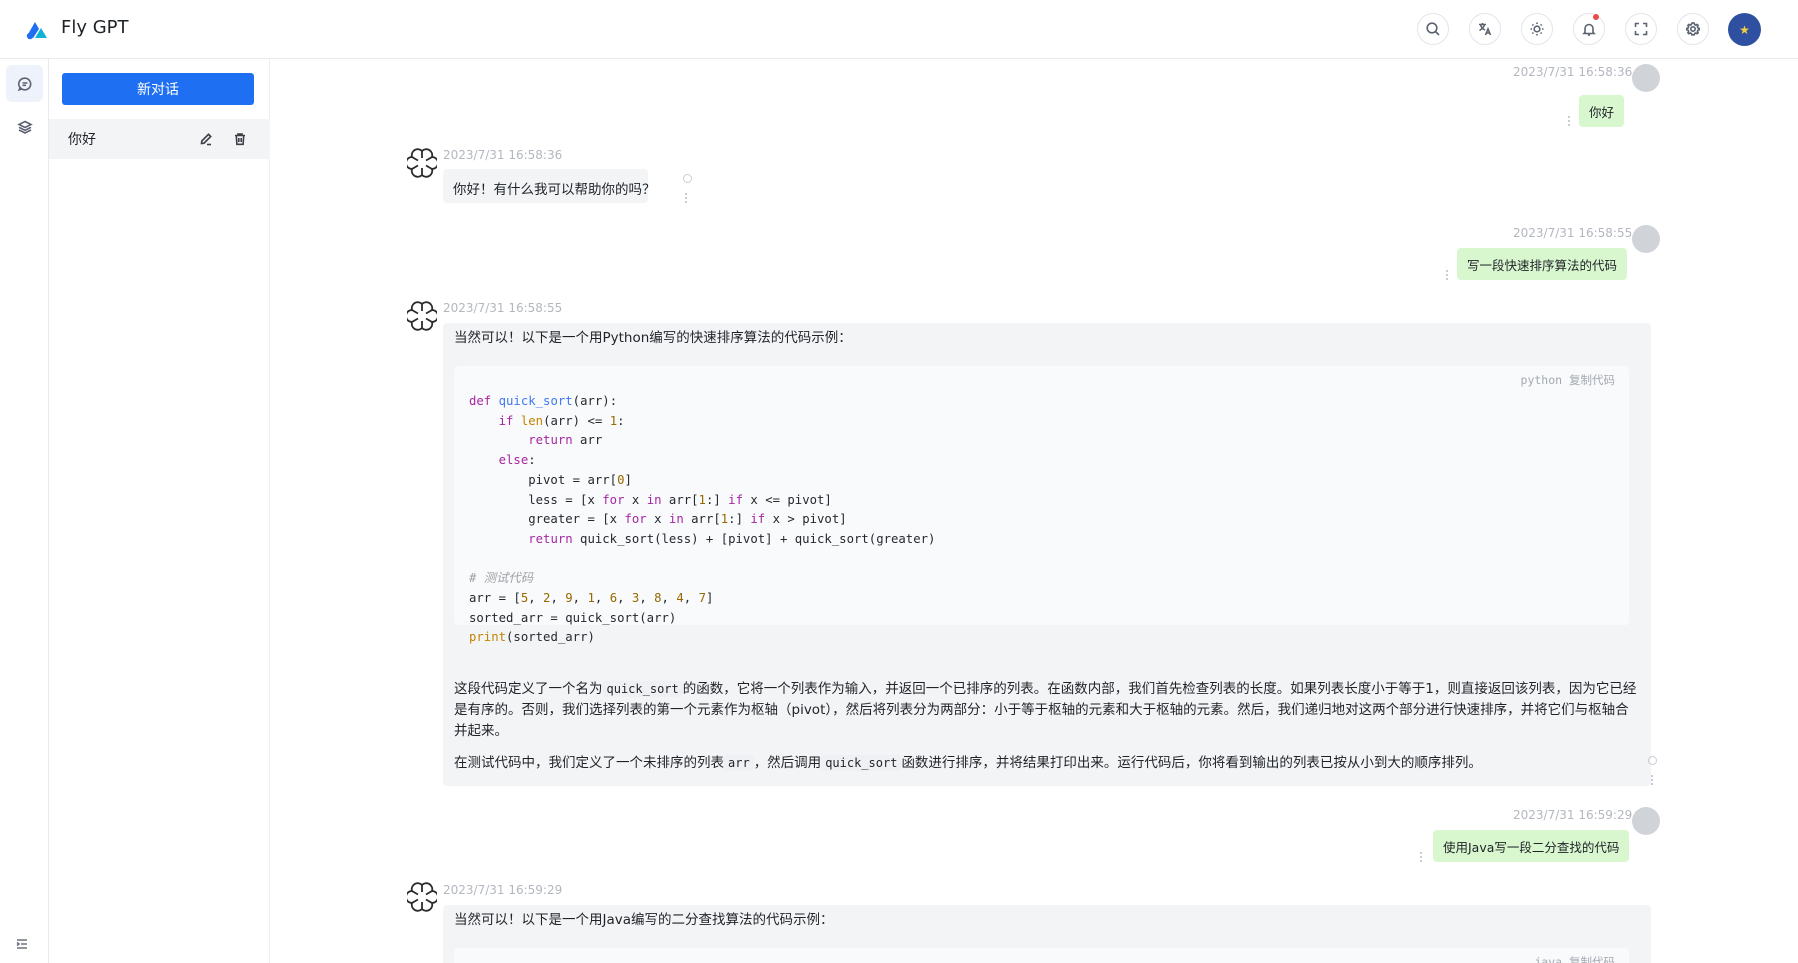  I want to click on theme-button, so click(1537, 29).